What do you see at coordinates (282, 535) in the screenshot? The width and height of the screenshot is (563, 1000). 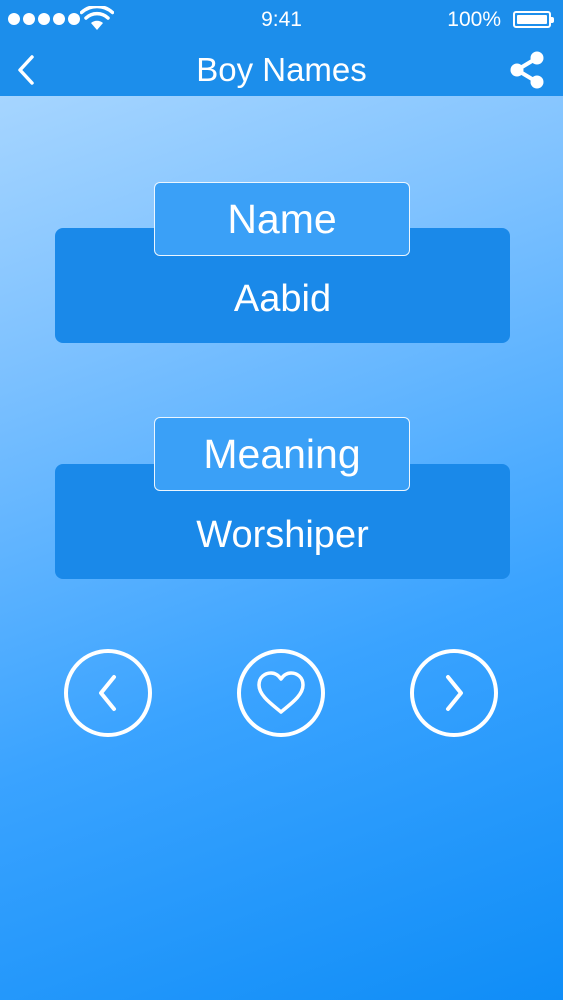 I see `meaning-value: Worshiper` at bounding box center [282, 535].